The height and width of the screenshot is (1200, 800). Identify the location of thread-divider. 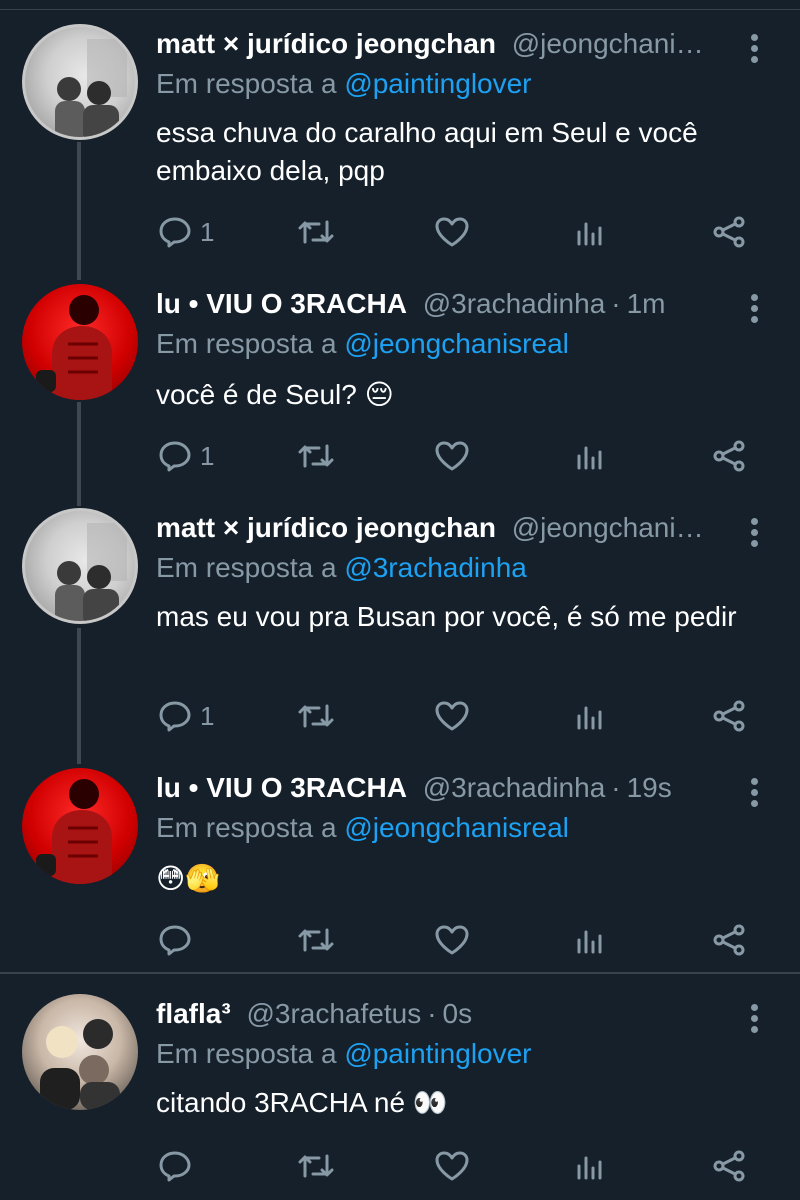
(400, 973).